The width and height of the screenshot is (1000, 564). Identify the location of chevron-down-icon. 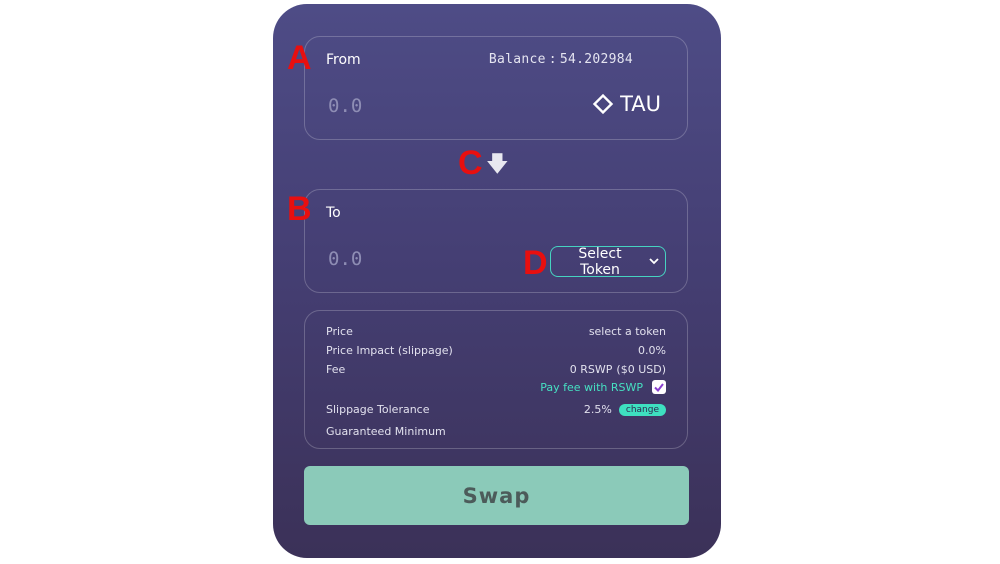
(654, 261).